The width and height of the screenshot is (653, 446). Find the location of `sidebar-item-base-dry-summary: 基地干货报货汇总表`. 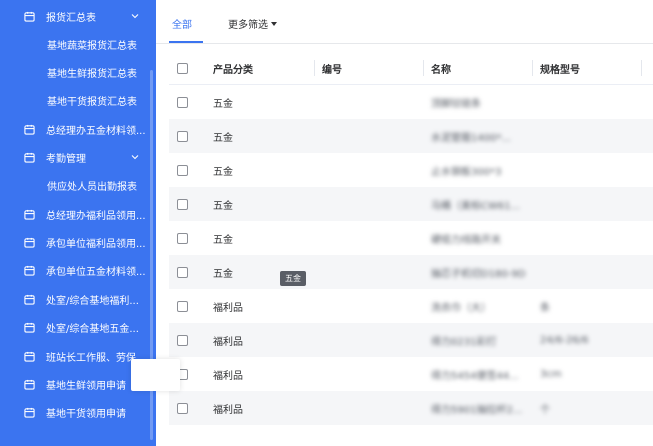

sidebar-item-base-dry-summary: 基地干货报货汇总表 is located at coordinates (75, 100).